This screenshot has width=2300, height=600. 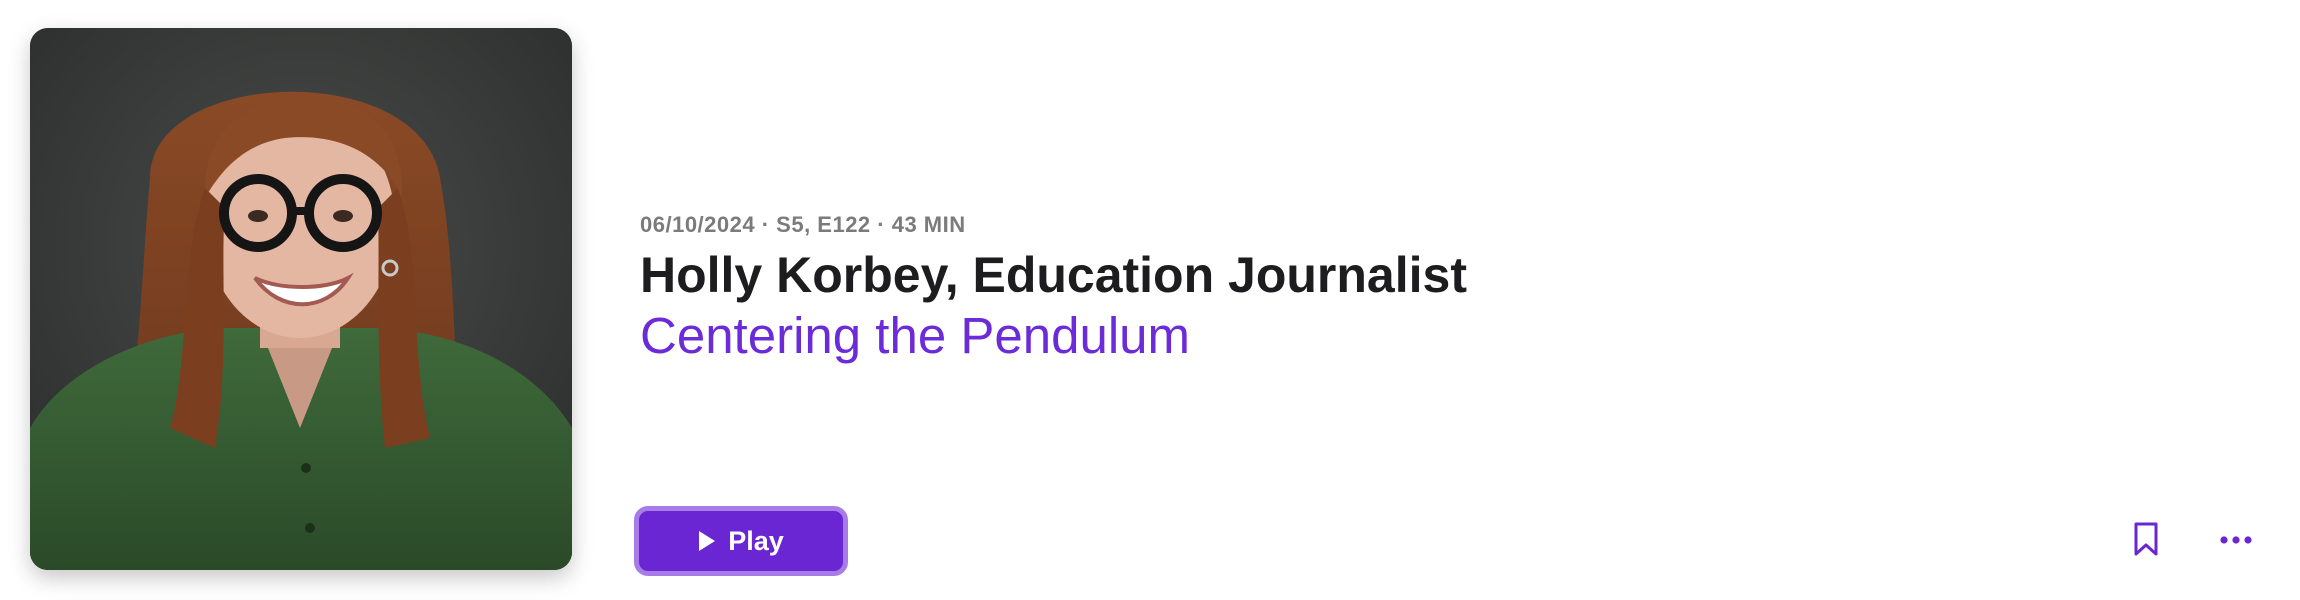 I want to click on more-options-button, so click(x=2236, y=540).